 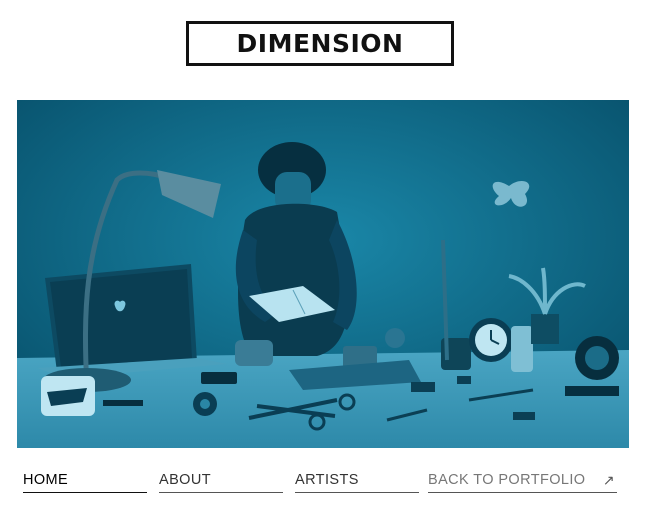 What do you see at coordinates (357, 481) in the screenshot?
I see `nav-artists: ARTISTS` at bounding box center [357, 481].